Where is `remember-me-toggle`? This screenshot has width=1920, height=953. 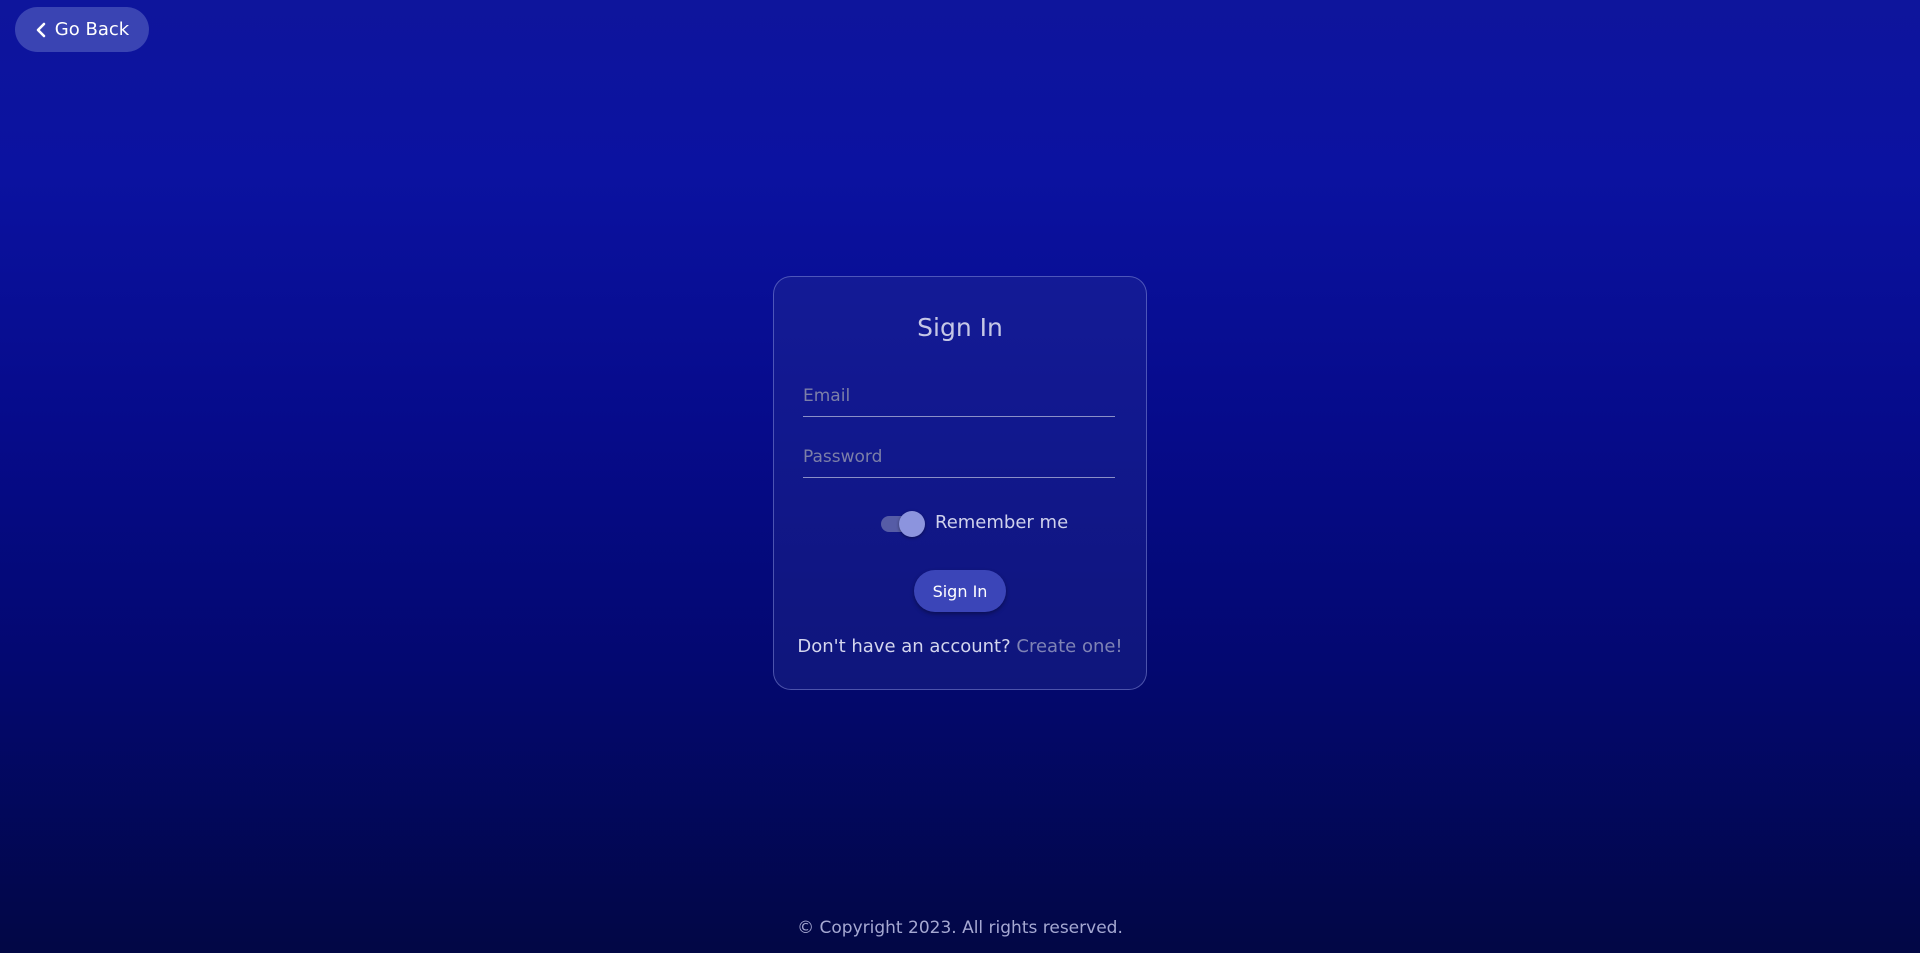 remember-me-toggle is located at coordinates (903, 524).